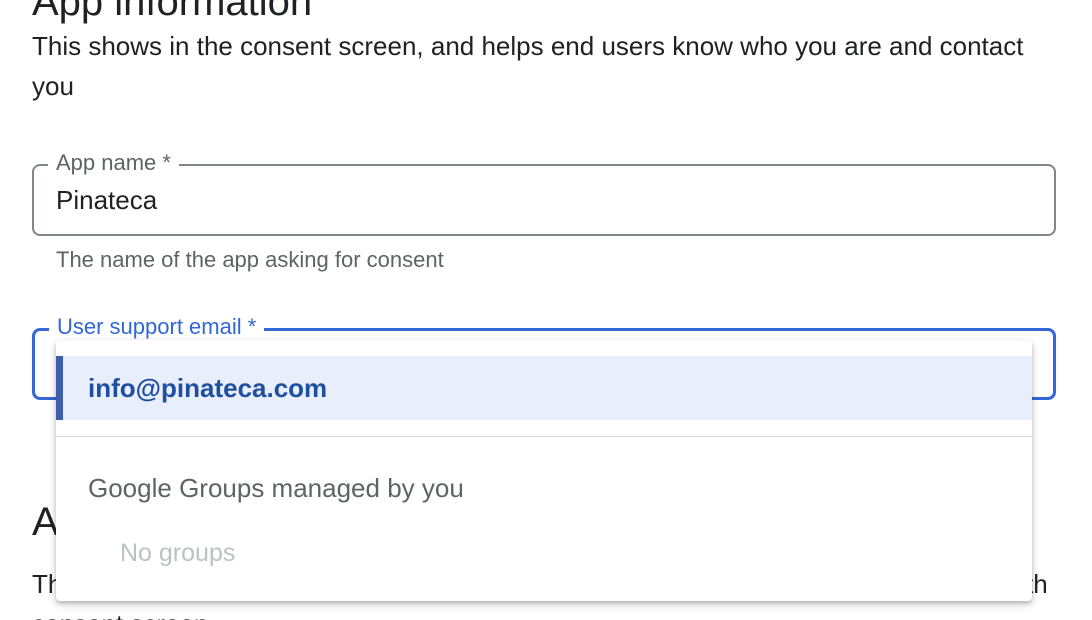 The width and height of the screenshot is (1092, 620). What do you see at coordinates (276, 488) in the screenshot?
I see `google-groups-header: Google Groups managed by you` at bounding box center [276, 488].